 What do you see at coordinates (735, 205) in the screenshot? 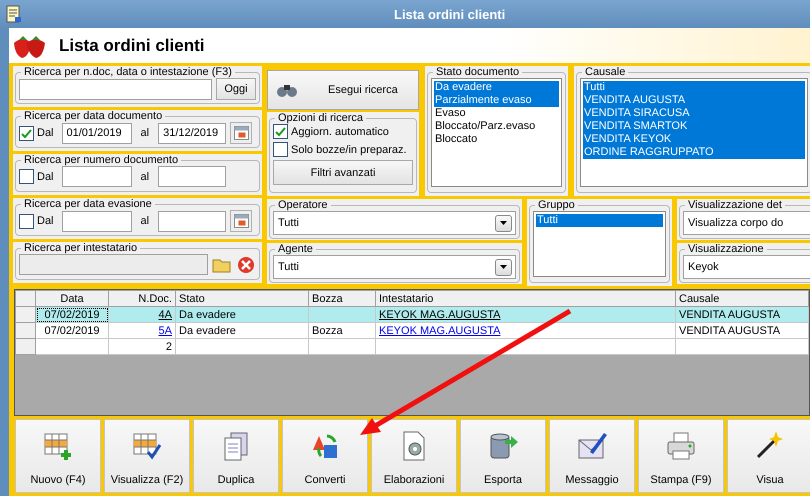
I see `group-title: Visualizzazione det` at bounding box center [735, 205].